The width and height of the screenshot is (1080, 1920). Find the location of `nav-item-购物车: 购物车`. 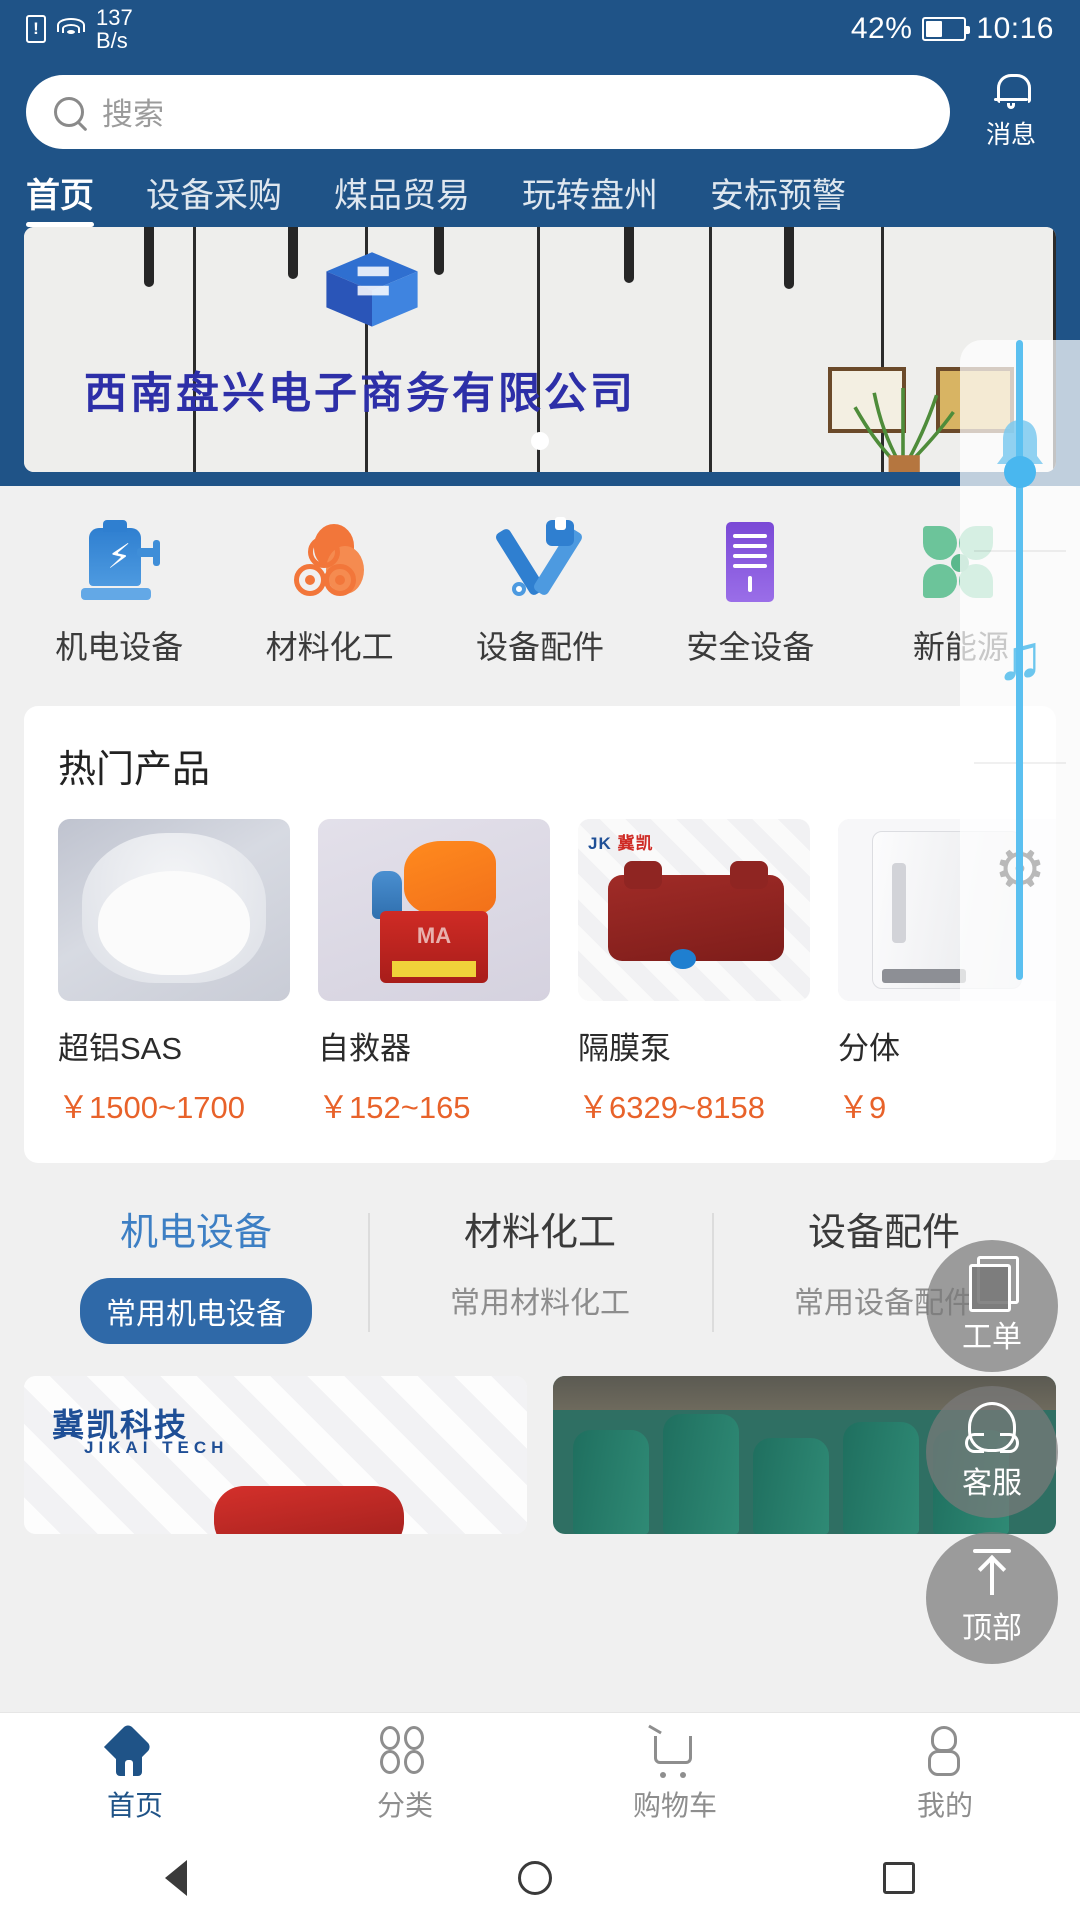

nav-item-购物车: 购物车 is located at coordinates (675, 1774).